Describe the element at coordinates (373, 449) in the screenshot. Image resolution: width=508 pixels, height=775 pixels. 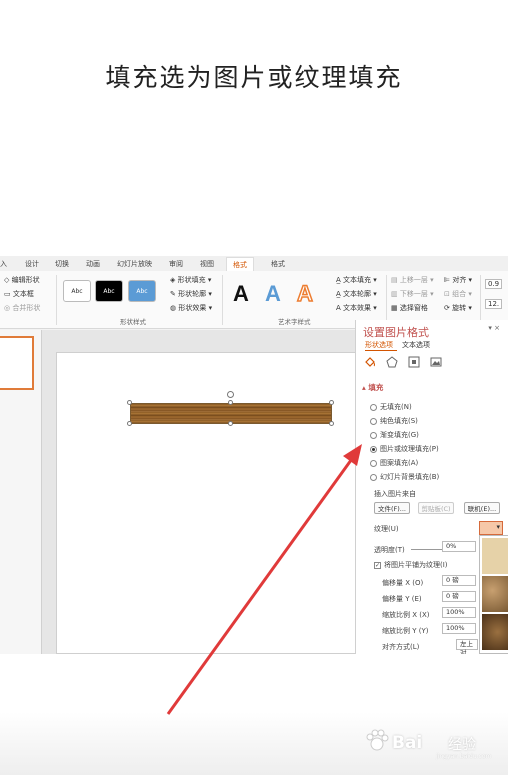
I see `radio-picture-texture-fill` at that location.